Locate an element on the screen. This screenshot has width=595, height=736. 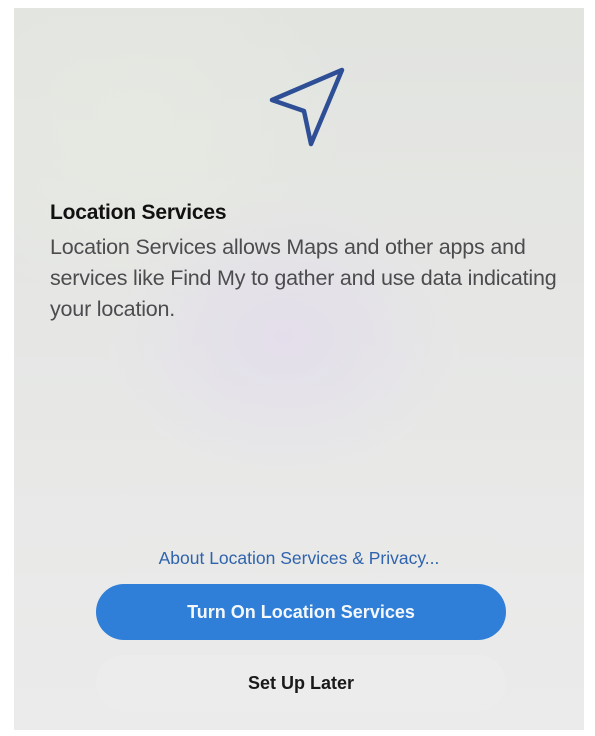
primary-button-label: Turn On Location Services is located at coordinates (301, 611).